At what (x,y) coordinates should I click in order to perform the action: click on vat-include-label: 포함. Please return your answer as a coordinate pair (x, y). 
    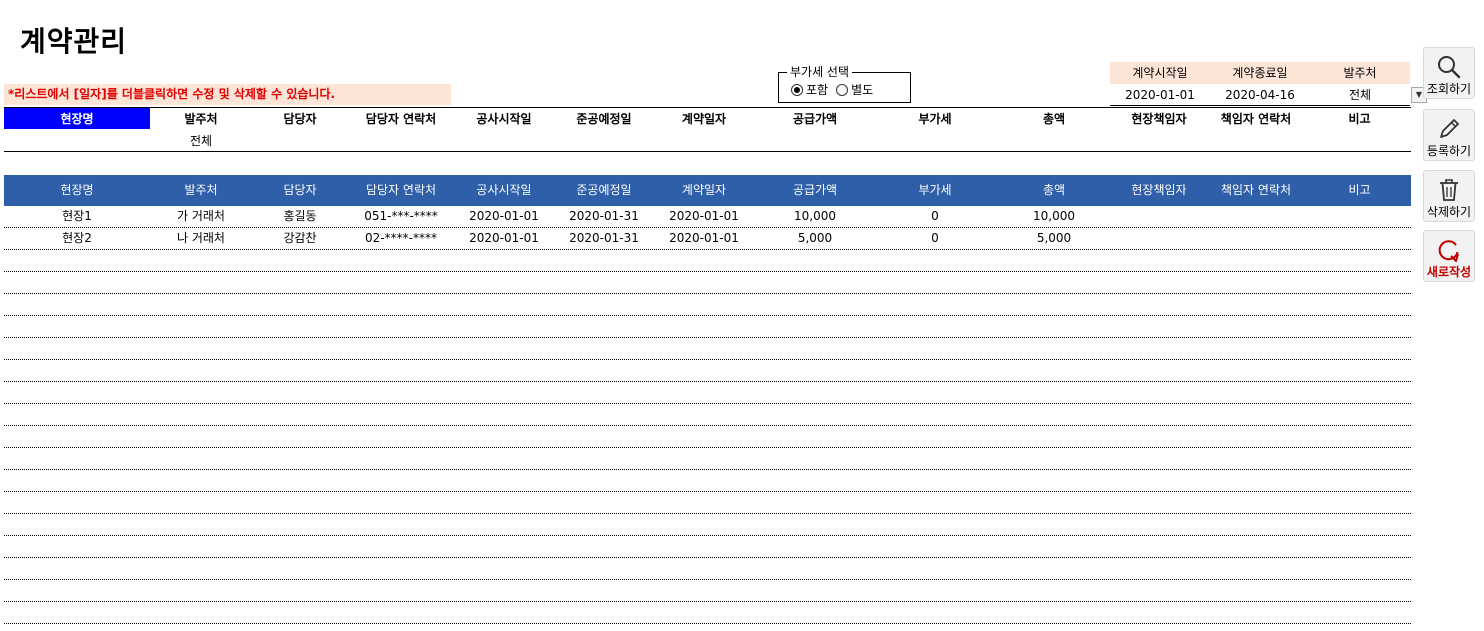
    Looking at the image, I should click on (817, 90).